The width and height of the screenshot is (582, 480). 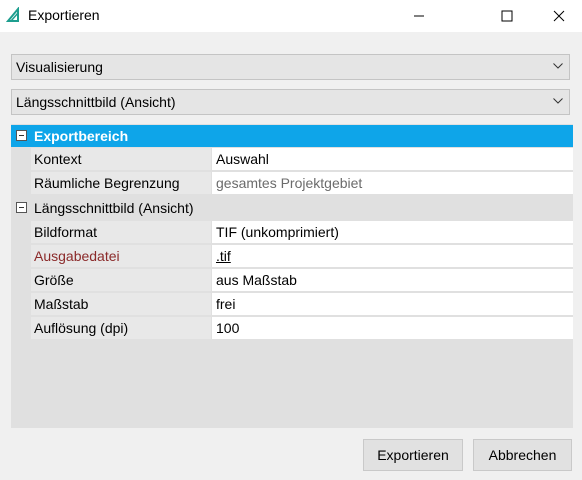 I want to click on property-name: Auflösung (dpi), so click(x=81, y=328).